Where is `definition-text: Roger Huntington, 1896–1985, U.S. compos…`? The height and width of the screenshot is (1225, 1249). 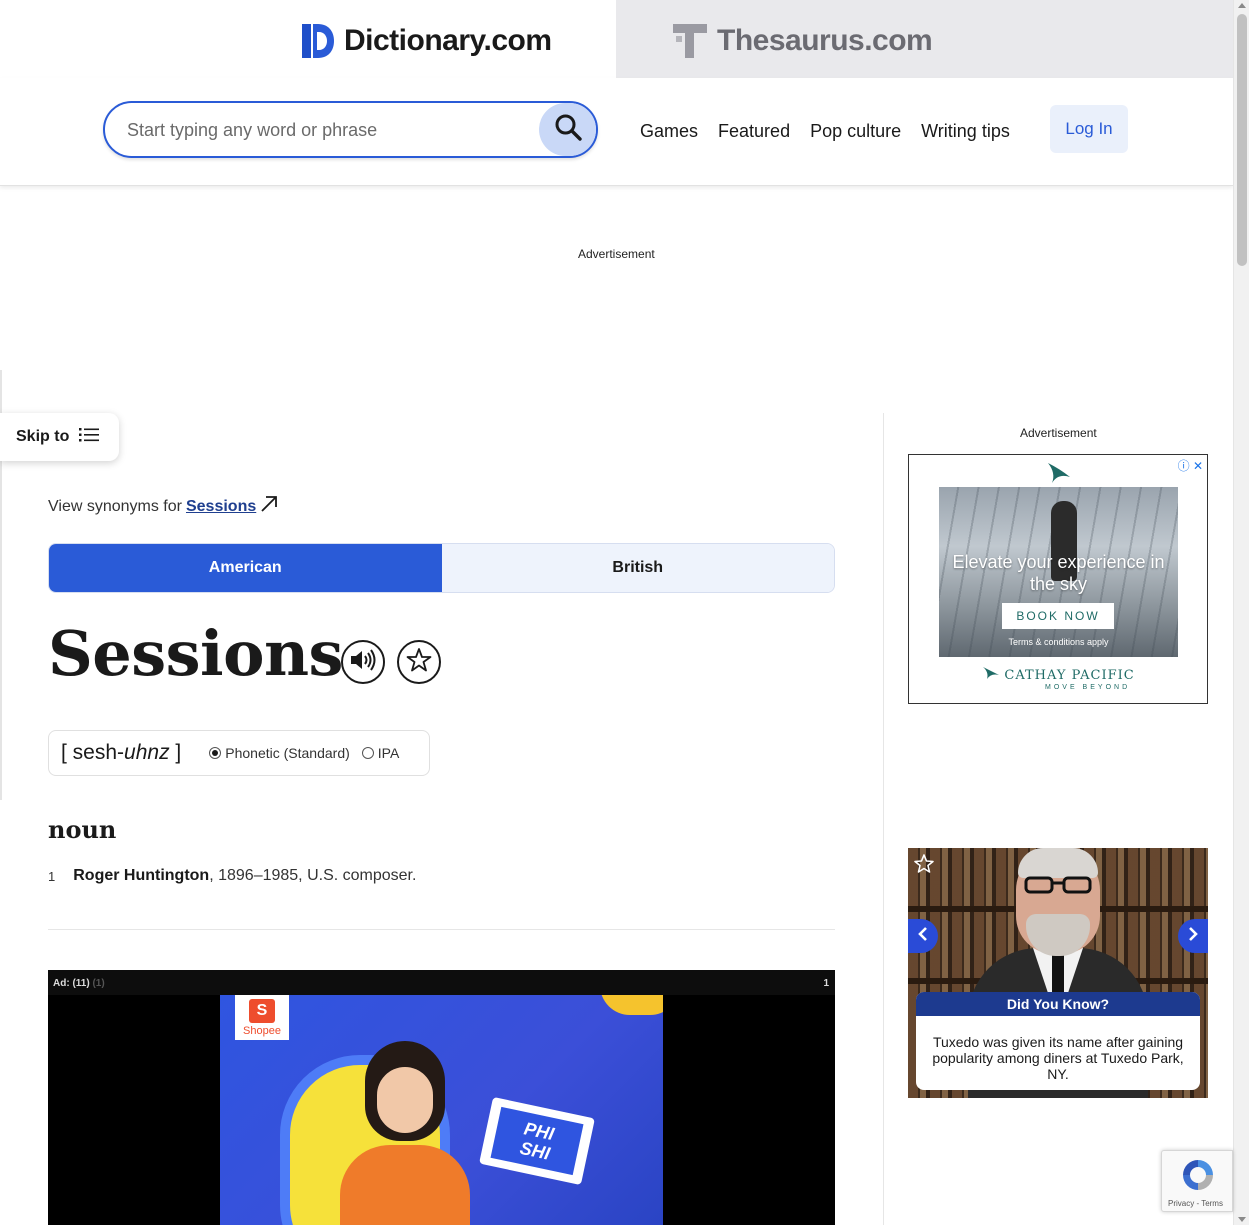
definition-text: Roger Huntington, 1896–1985, U.S. compos… is located at coordinates (244, 876).